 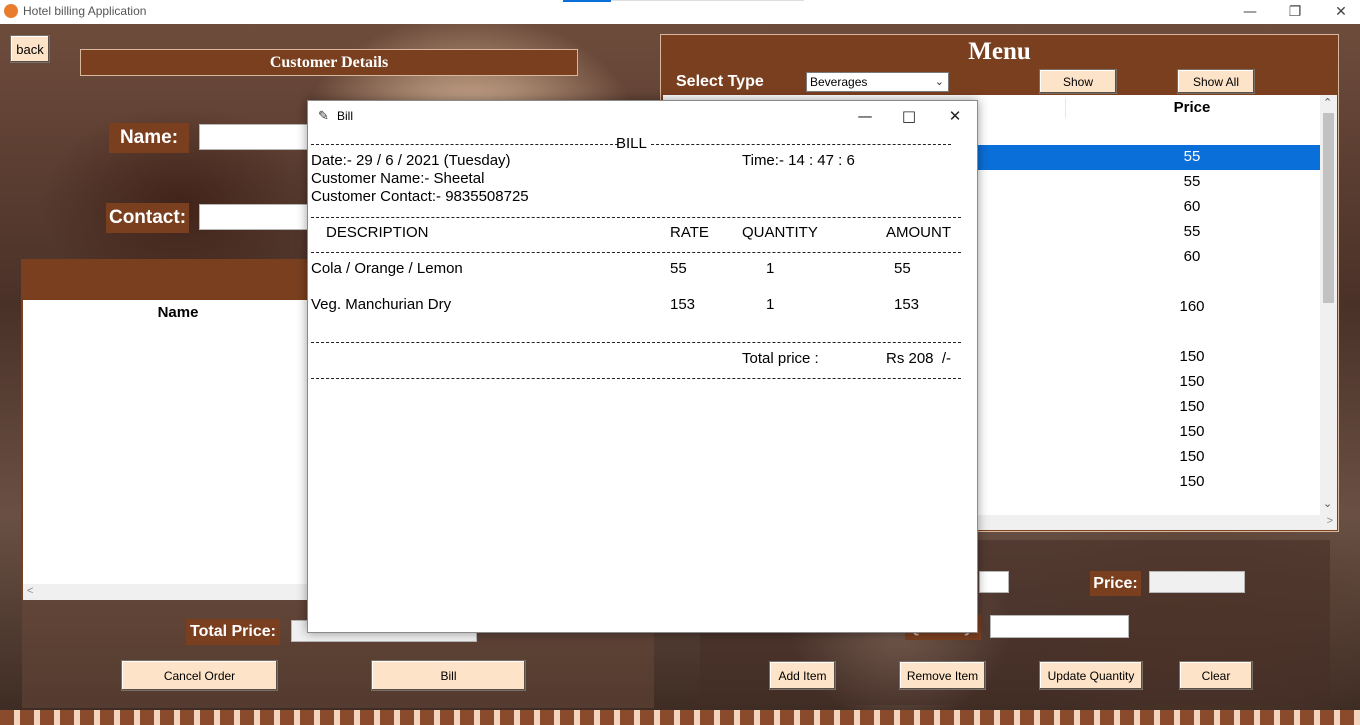 I want to click on bill-customer-name: Customer Name:- Sheetal, so click(x=398, y=178).